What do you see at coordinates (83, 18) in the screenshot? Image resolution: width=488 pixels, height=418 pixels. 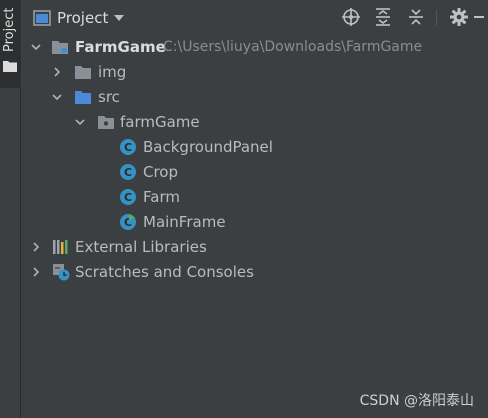 I see `view-selector-label: Project` at bounding box center [83, 18].